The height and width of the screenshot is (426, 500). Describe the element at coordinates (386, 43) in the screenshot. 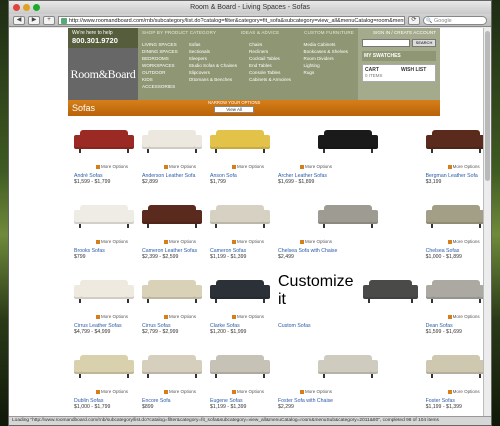

I see `site-search-input` at that location.